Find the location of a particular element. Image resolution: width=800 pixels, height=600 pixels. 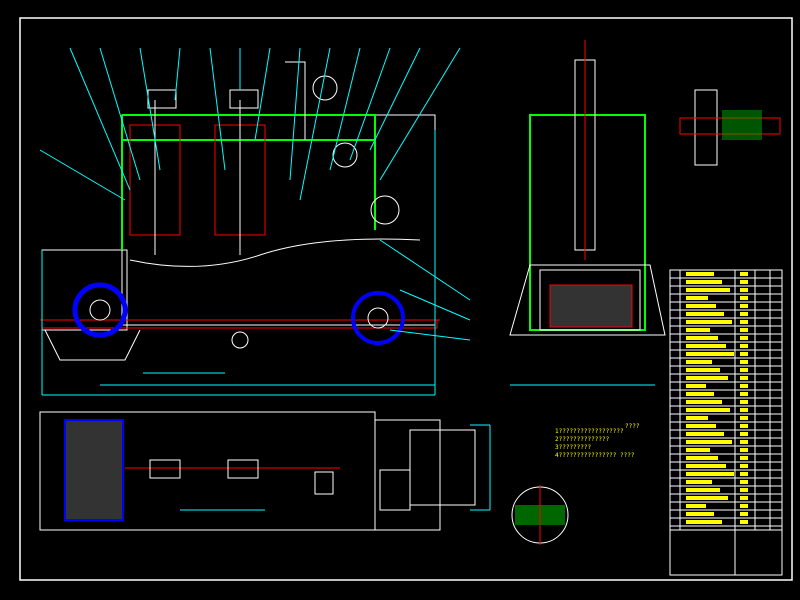

mesh-screen is located at coordinates (591, 306).